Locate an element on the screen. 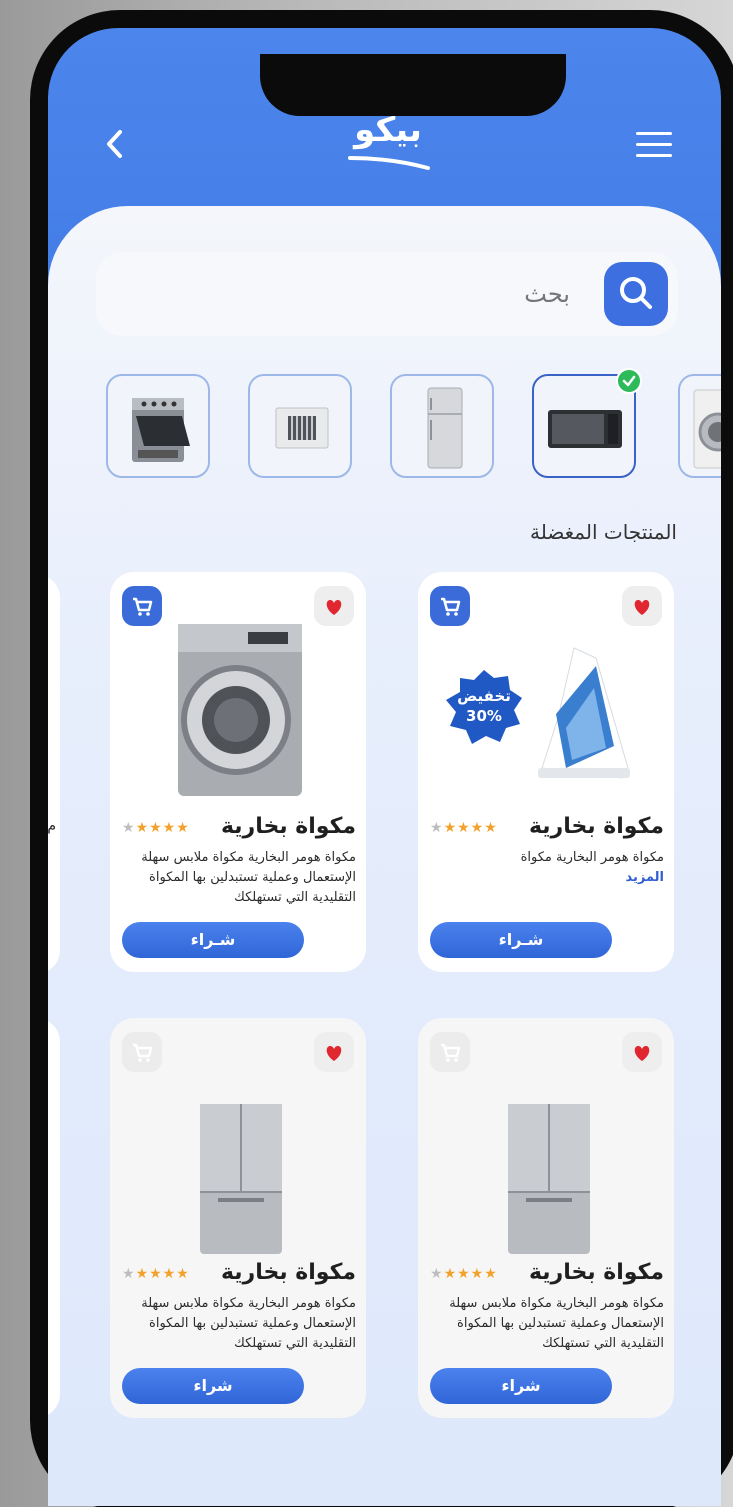 Image resolution: width=733 pixels, height=1507 pixels. washing-machine-icon is located at coordinates (707, 429).